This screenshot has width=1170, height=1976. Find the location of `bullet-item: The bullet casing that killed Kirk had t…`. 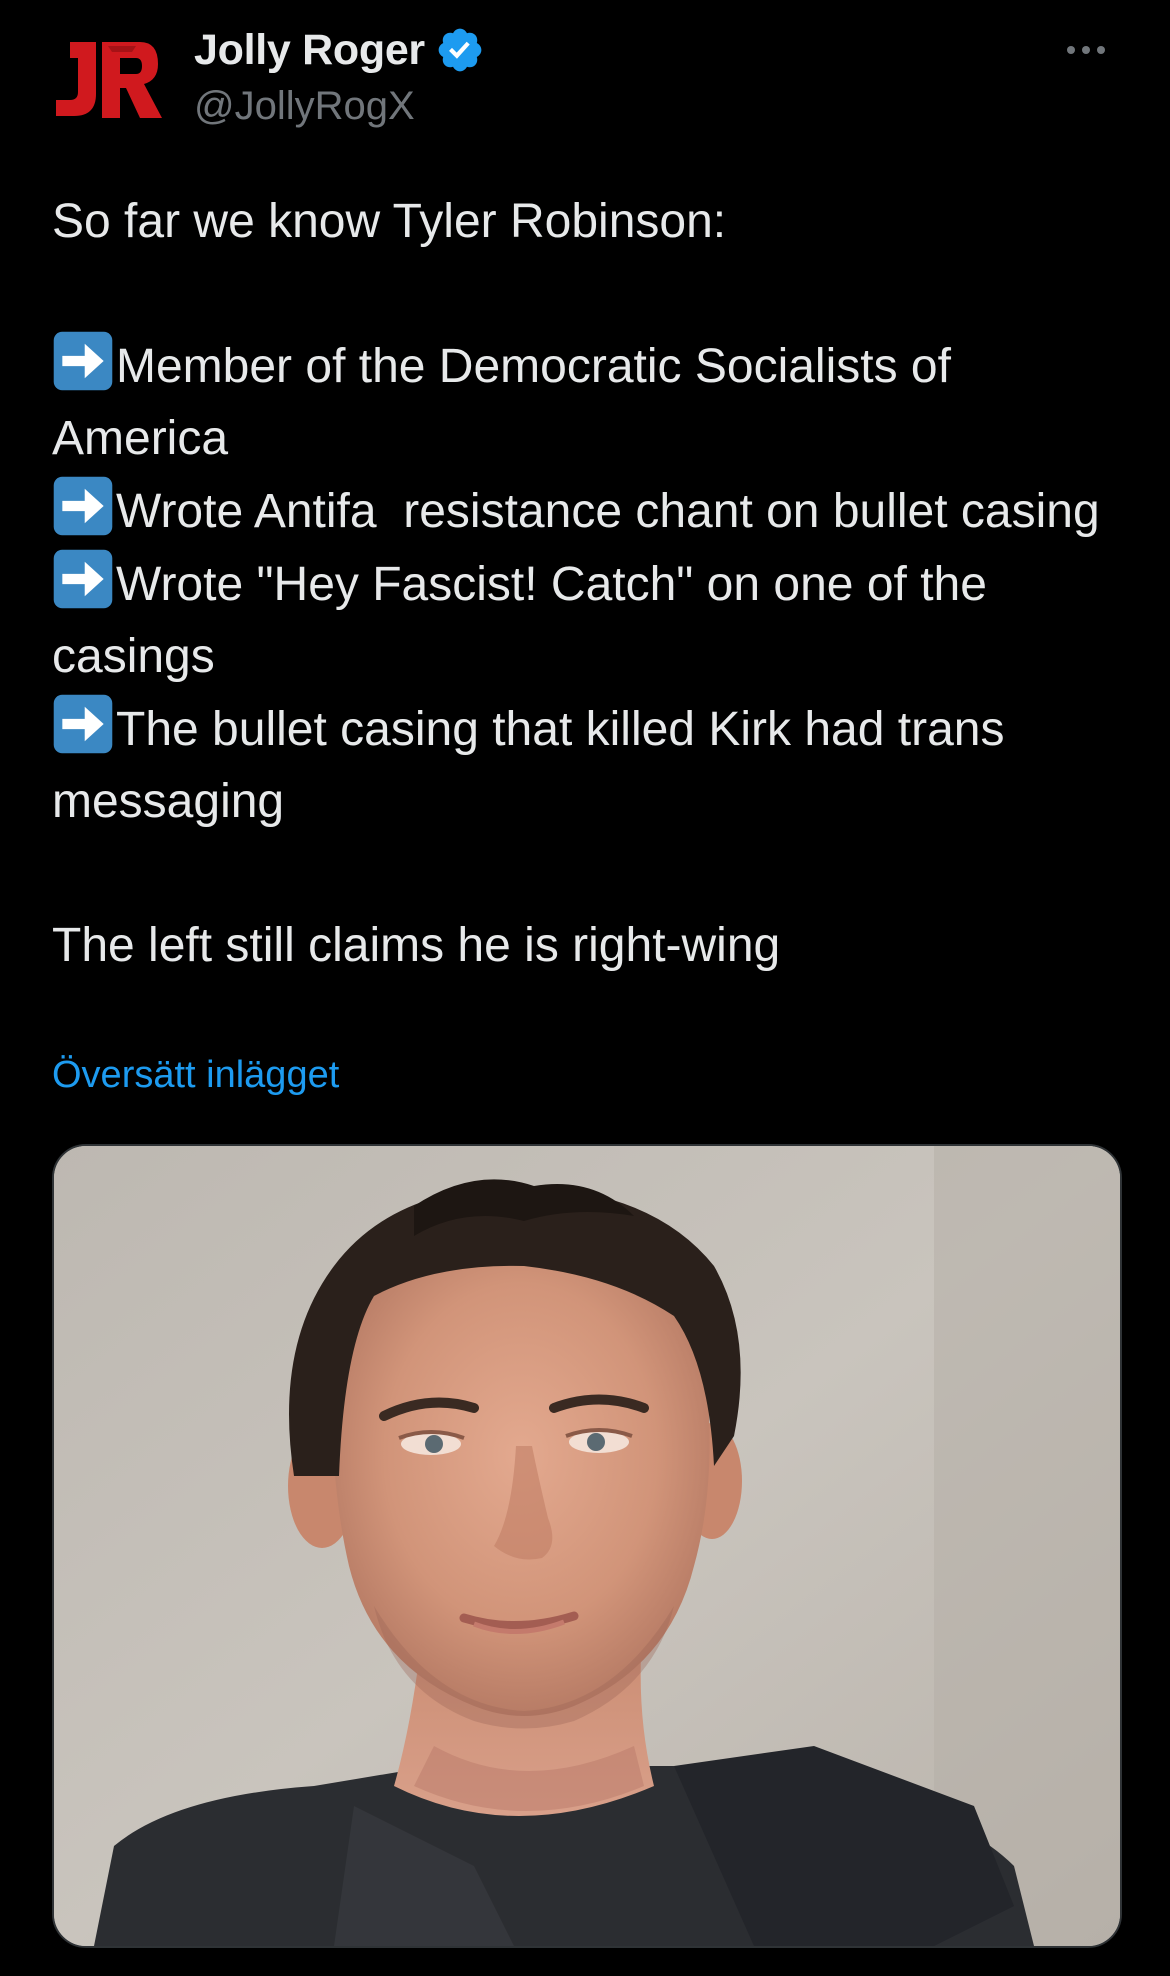

bullet-item: The bullet casing that killed Kirk had t… is located at coordinates (587, 765).